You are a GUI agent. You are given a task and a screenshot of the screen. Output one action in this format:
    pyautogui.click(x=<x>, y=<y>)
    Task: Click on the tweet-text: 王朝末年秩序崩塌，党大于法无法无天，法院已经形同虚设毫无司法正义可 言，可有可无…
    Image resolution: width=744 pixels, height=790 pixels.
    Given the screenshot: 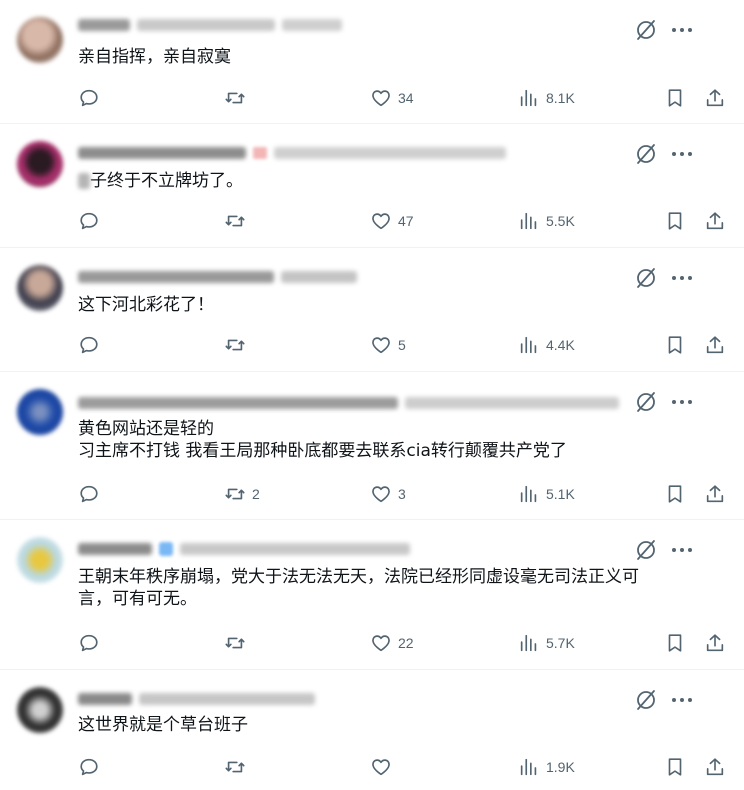 What is the action you would take?
    pyautogui.click(x=358, y=588)
    